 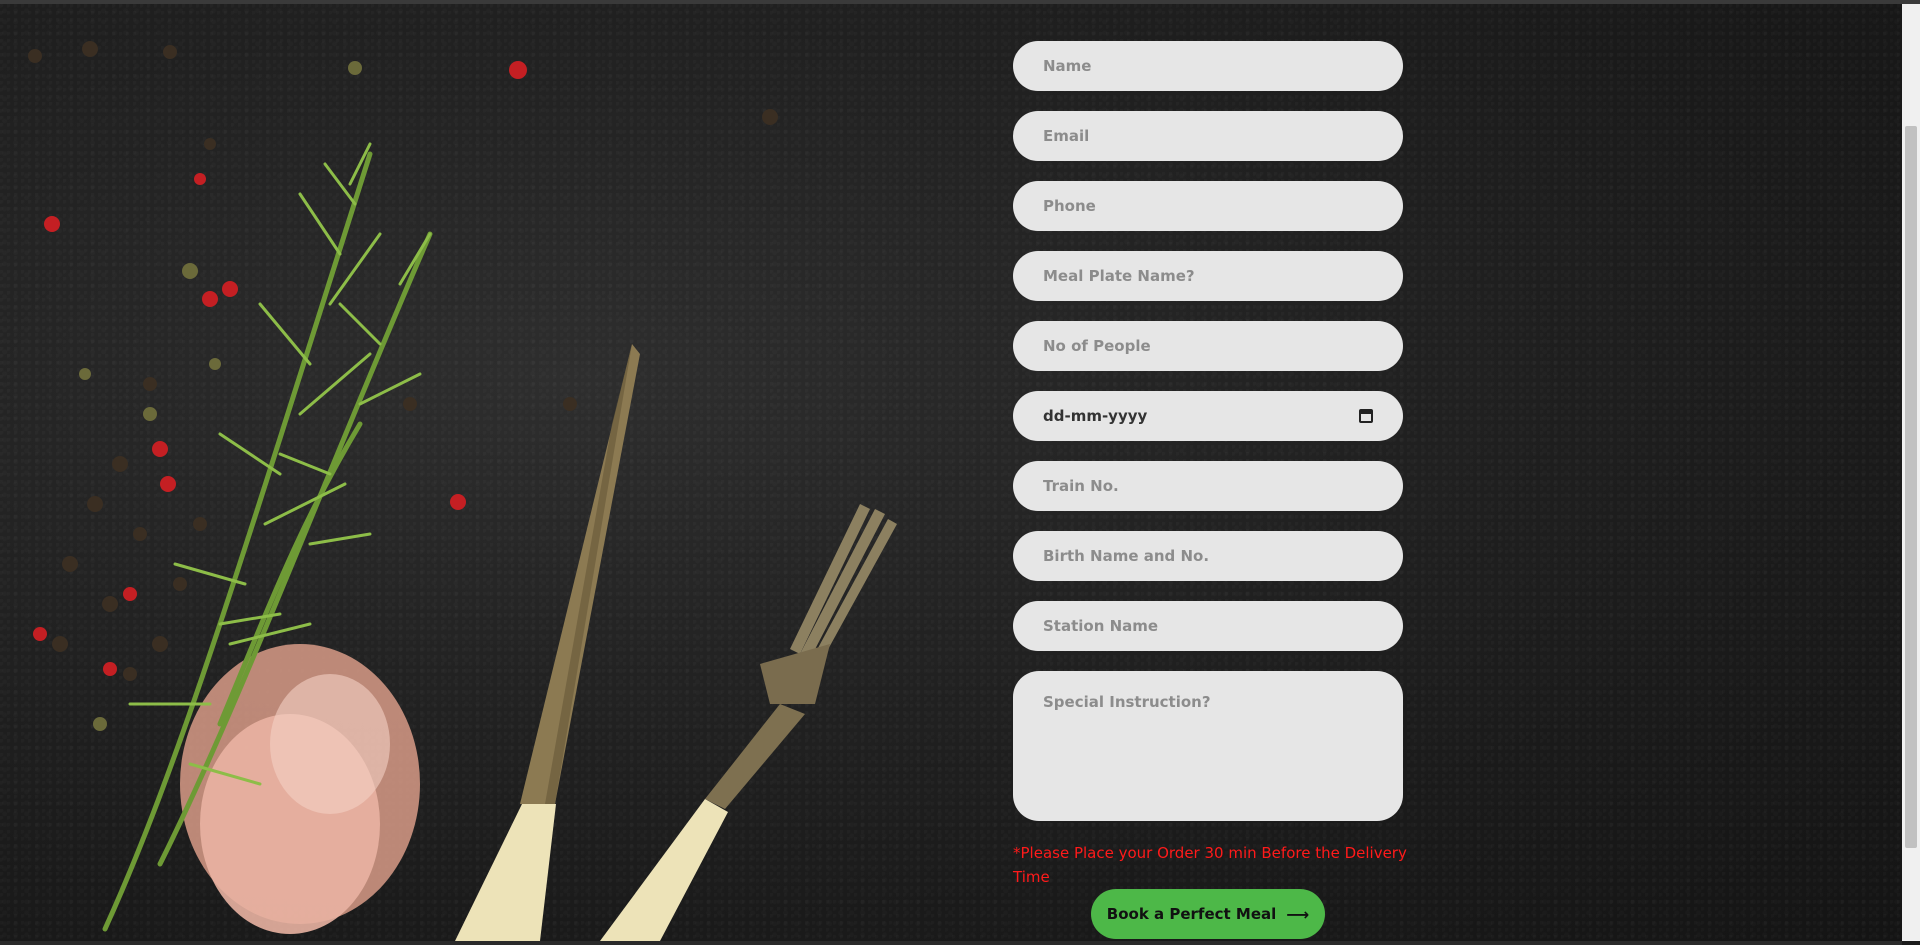 I want to click on birth-name-placeholder: Birth Name and No., so click(x=1126, y=556).